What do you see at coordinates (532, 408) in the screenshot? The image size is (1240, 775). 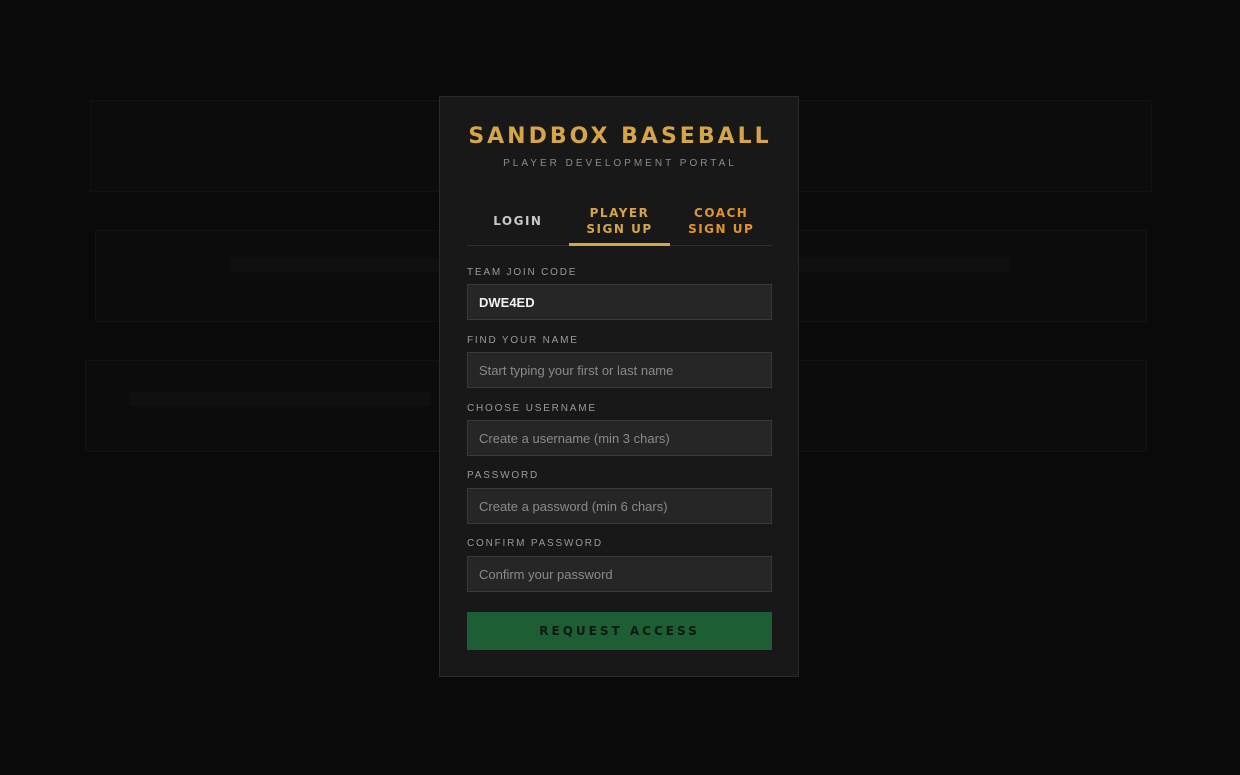 I see `choose-username-label: CHOOSE USERNAME` at bounding box center [532, 408].